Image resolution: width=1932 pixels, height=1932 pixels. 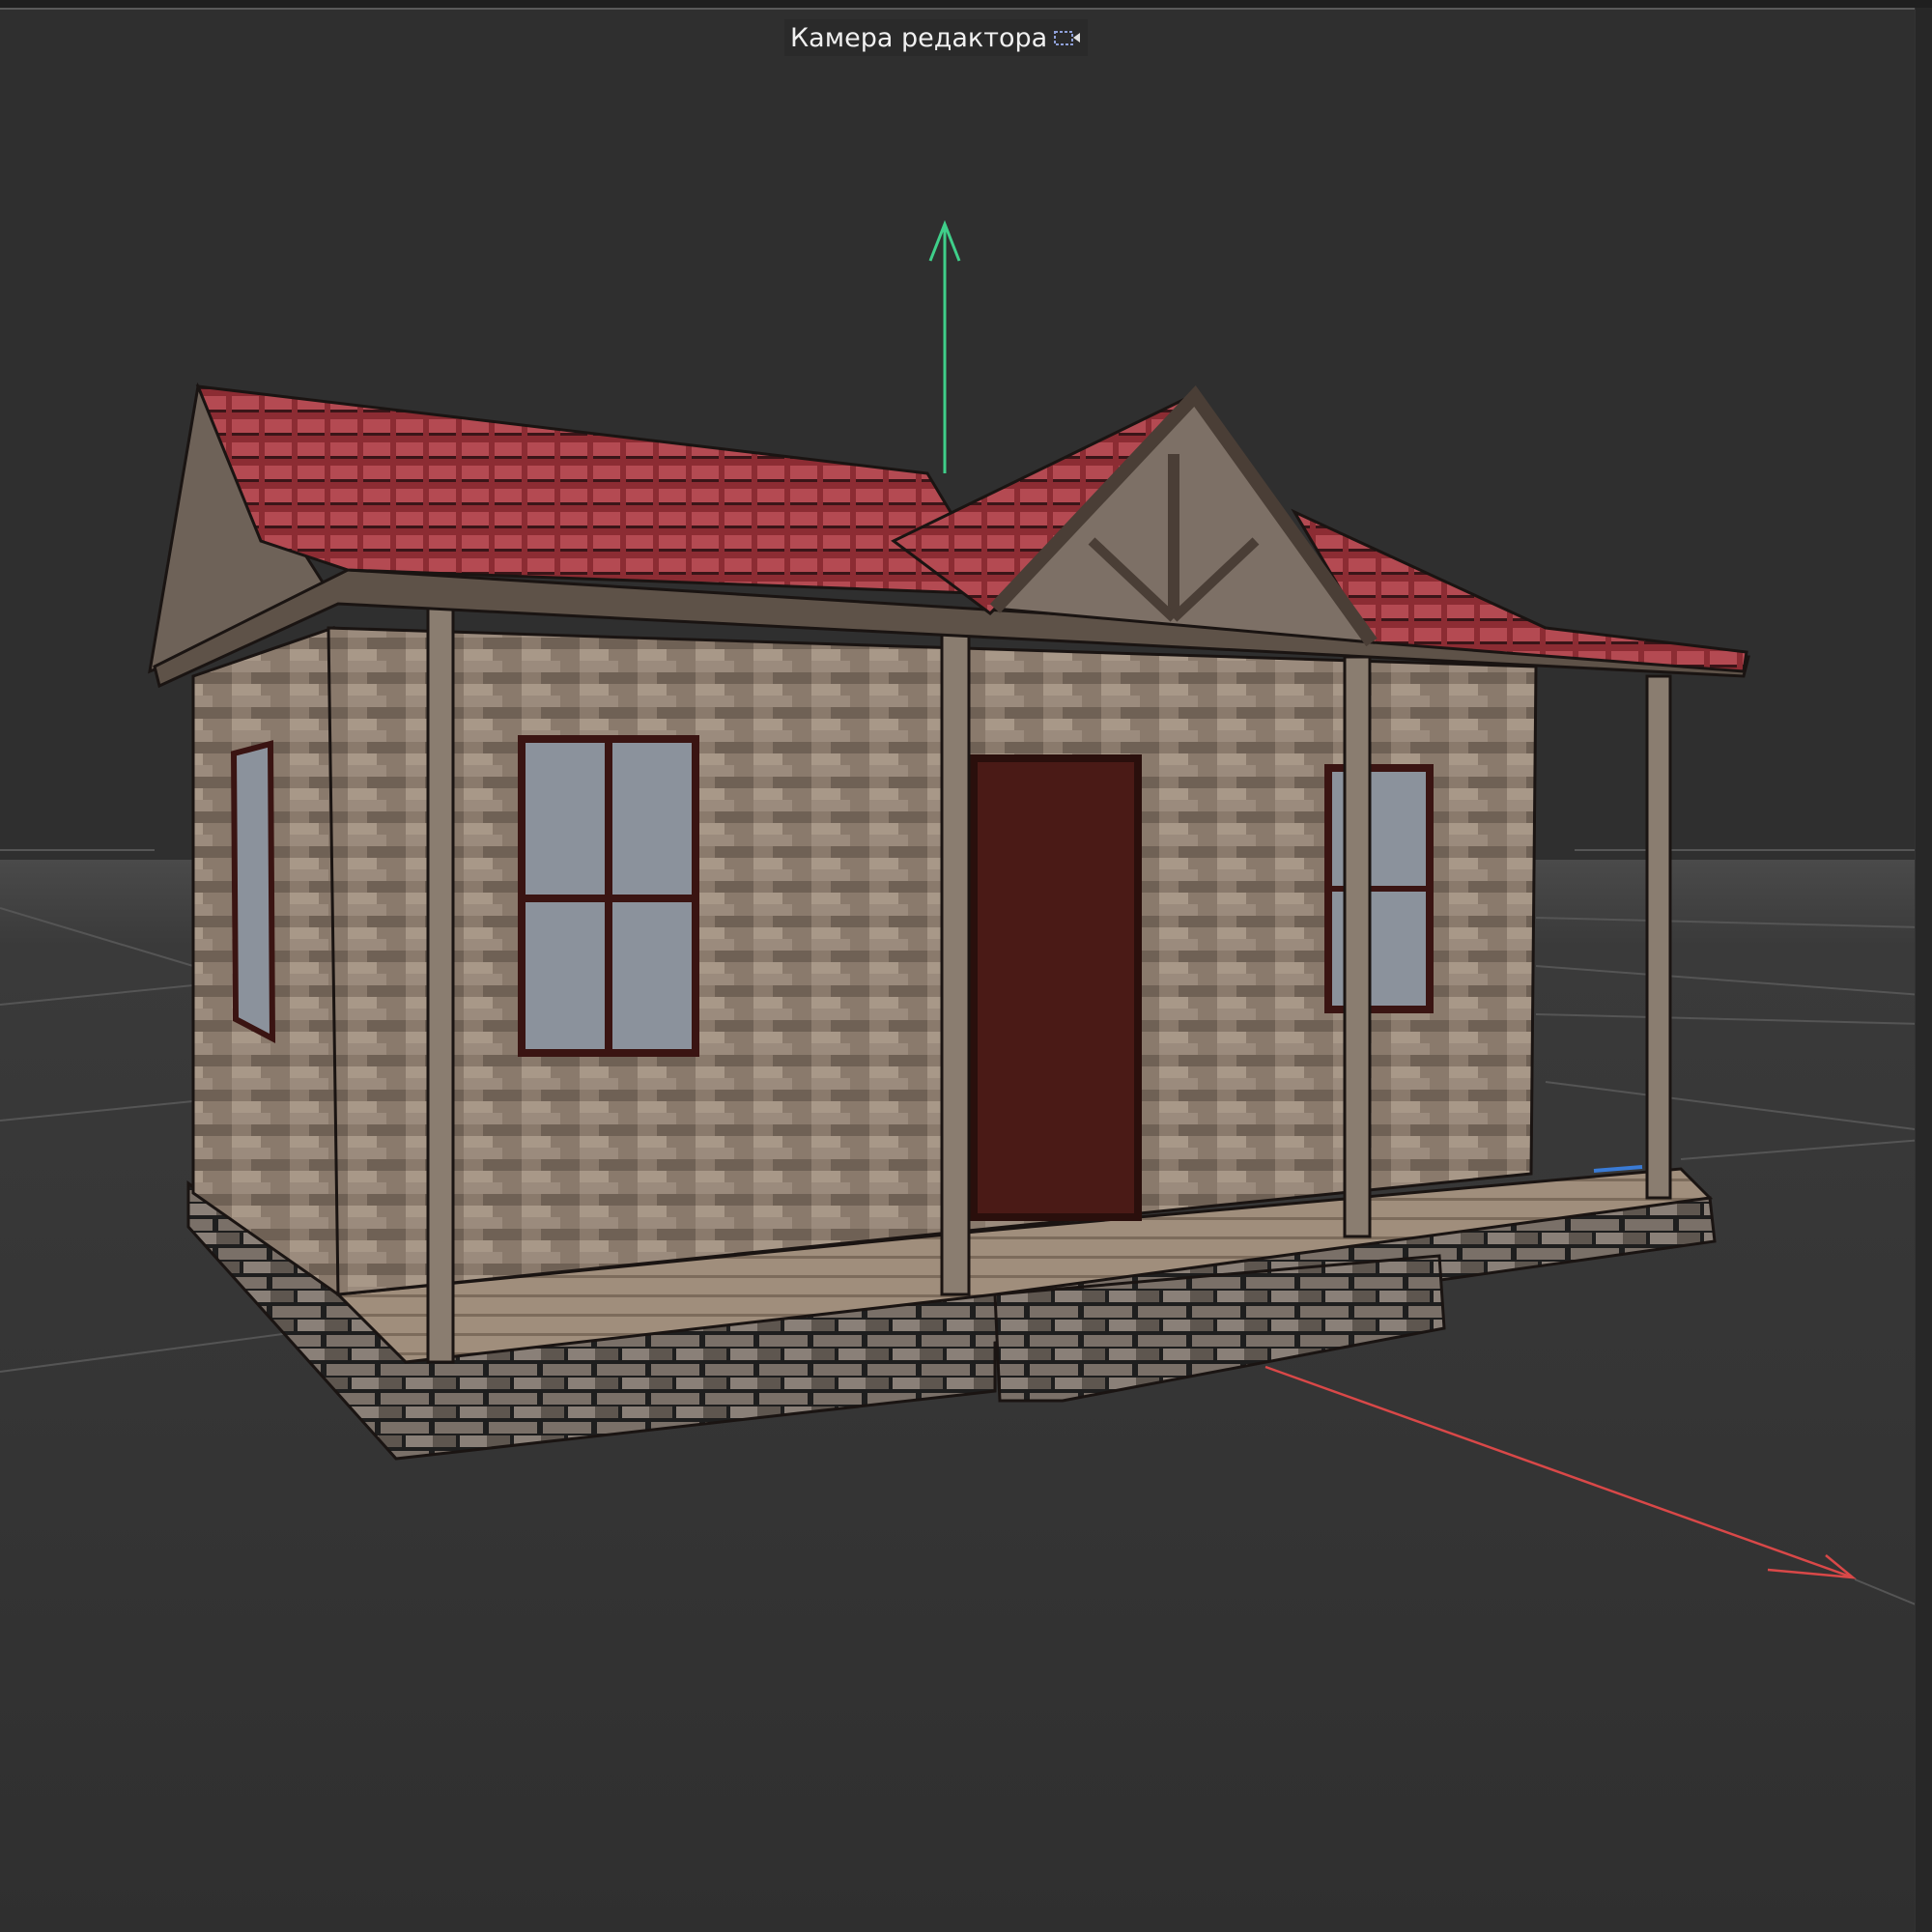 I want to click on y-axis-gizmo, so click(x=944, y=346).